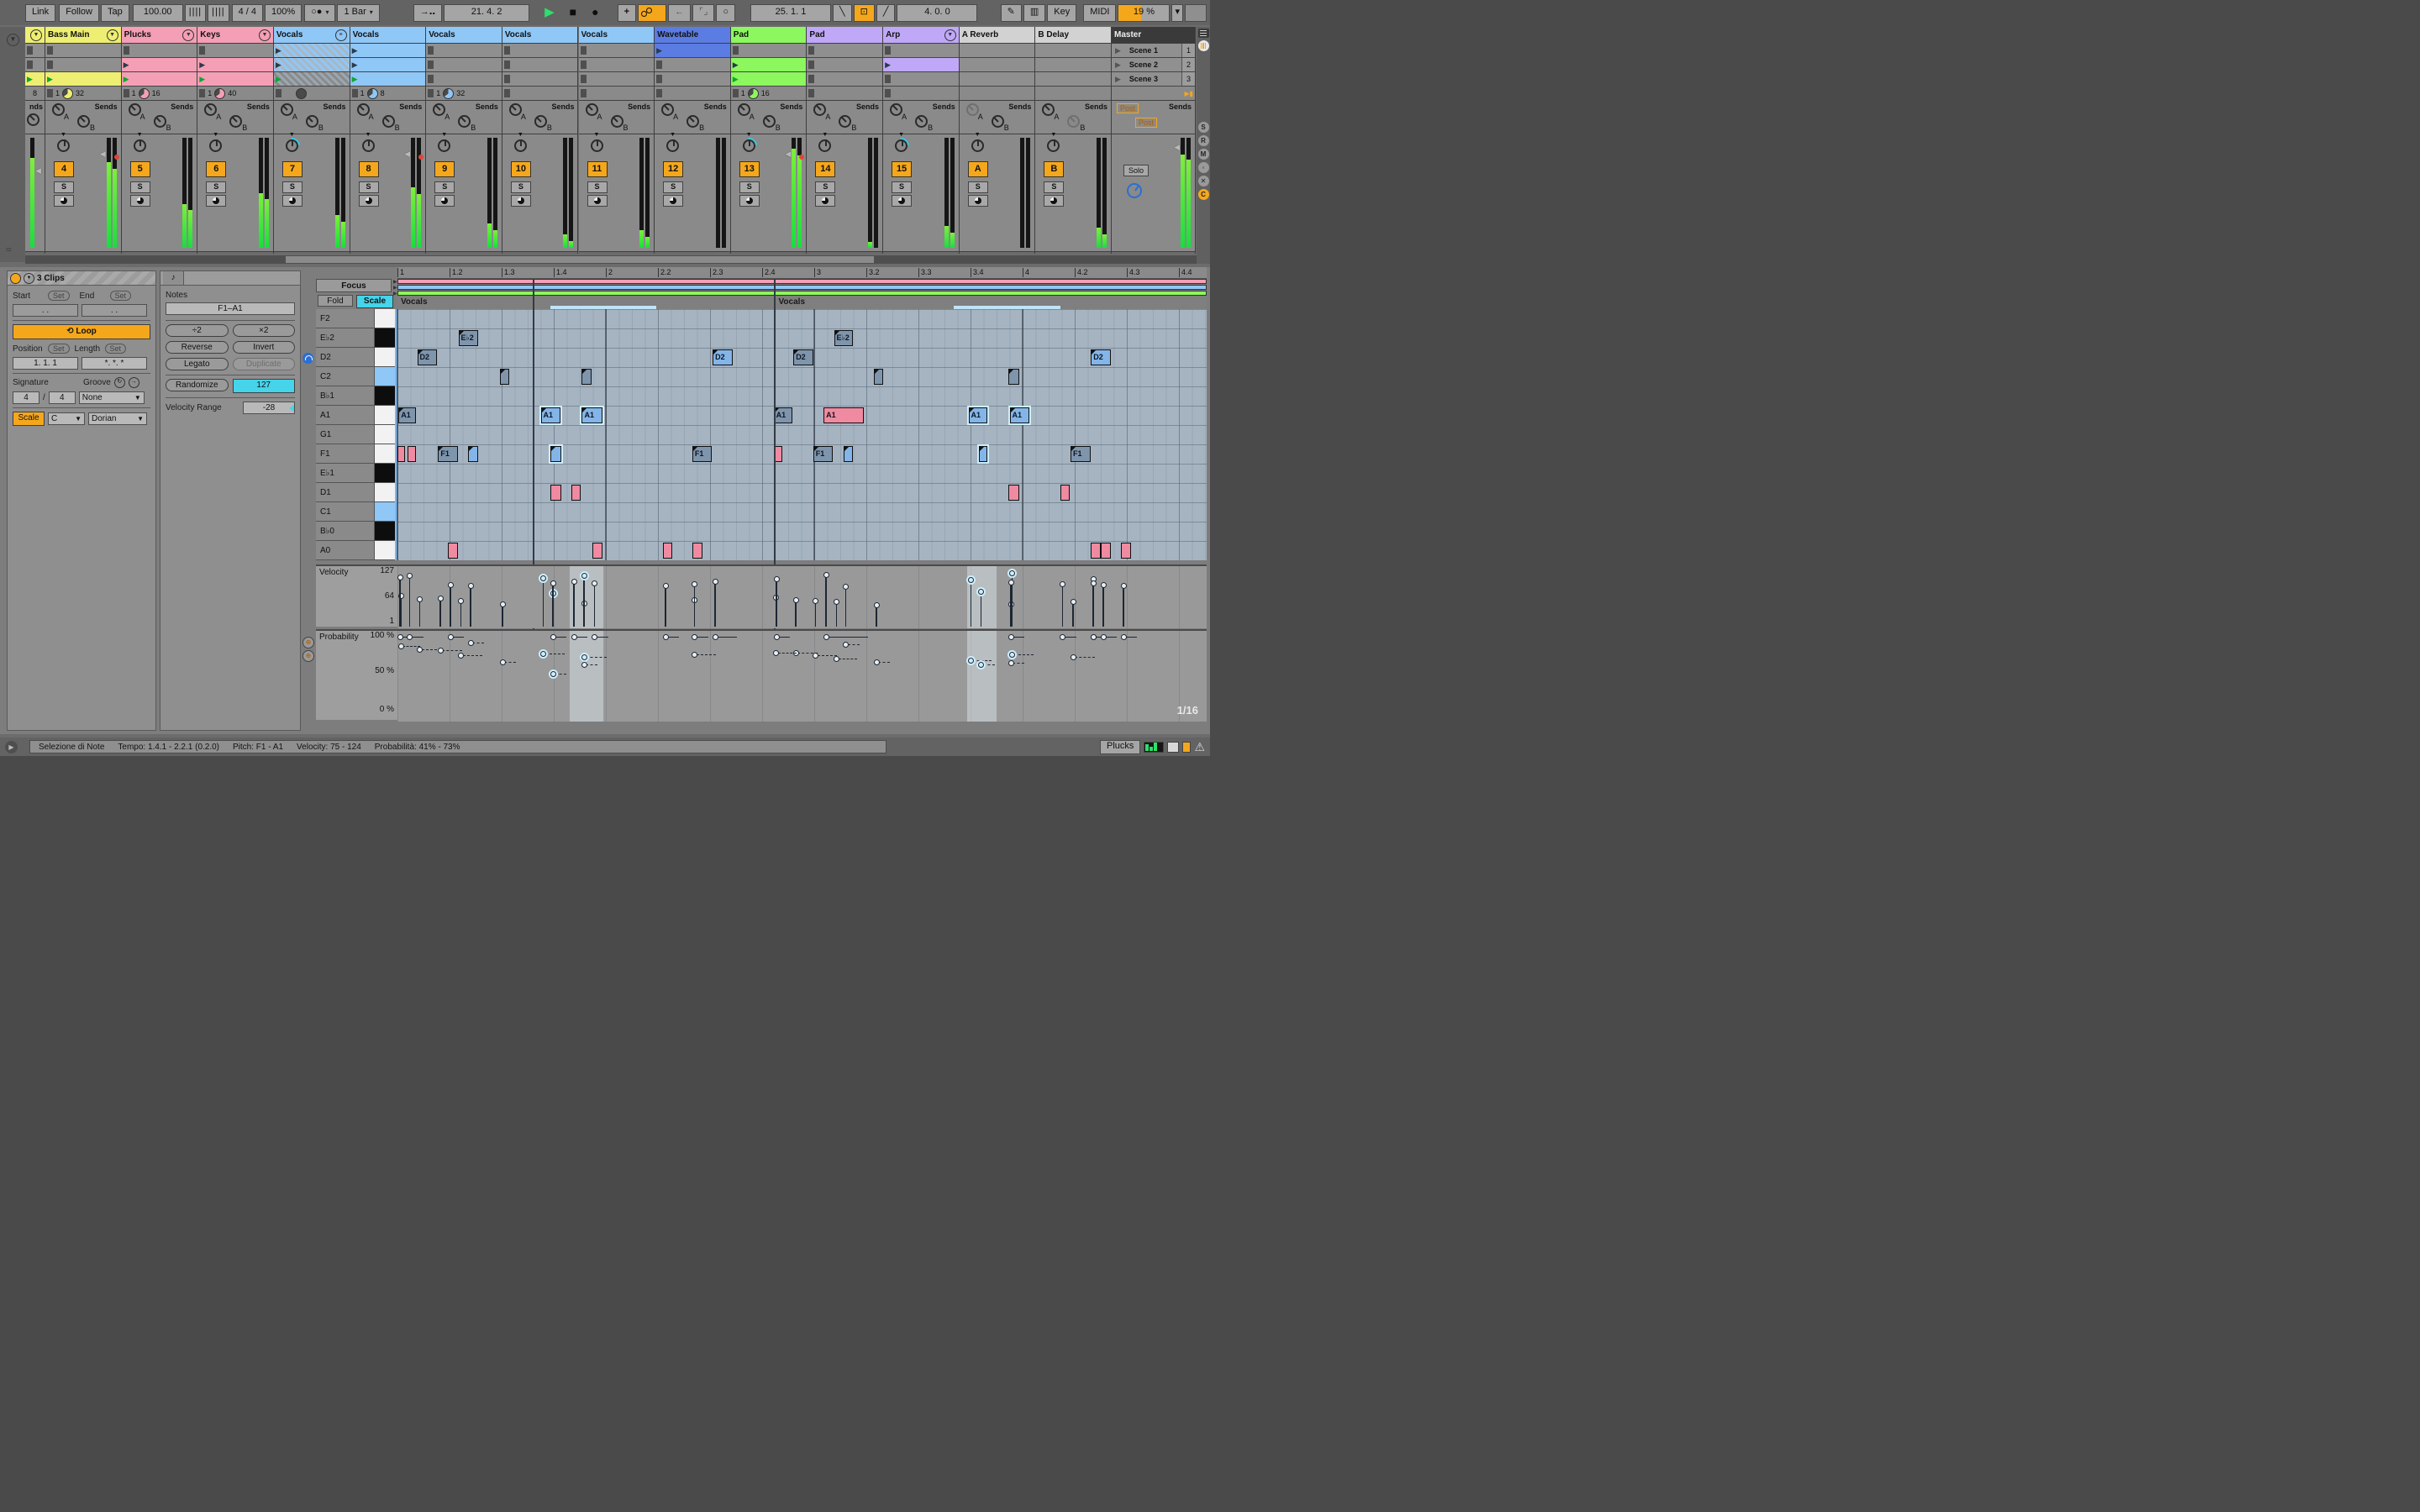 The width and height of the screenshot is (2420, 1512). What do you see at coordinates (356, 550) in the screenshot?
I see `piano-key-row: A0` at bounding box center [356, 550].